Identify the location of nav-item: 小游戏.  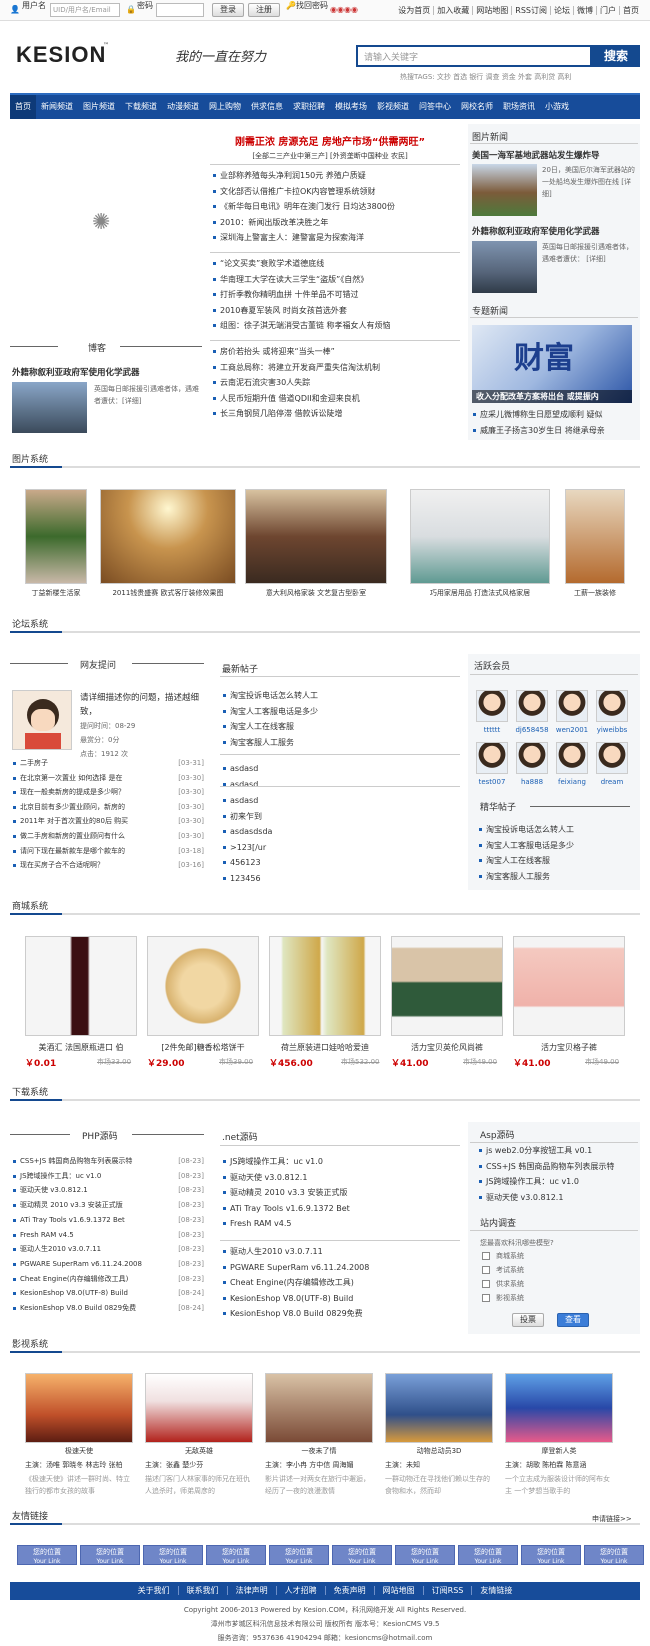
(557, 107).